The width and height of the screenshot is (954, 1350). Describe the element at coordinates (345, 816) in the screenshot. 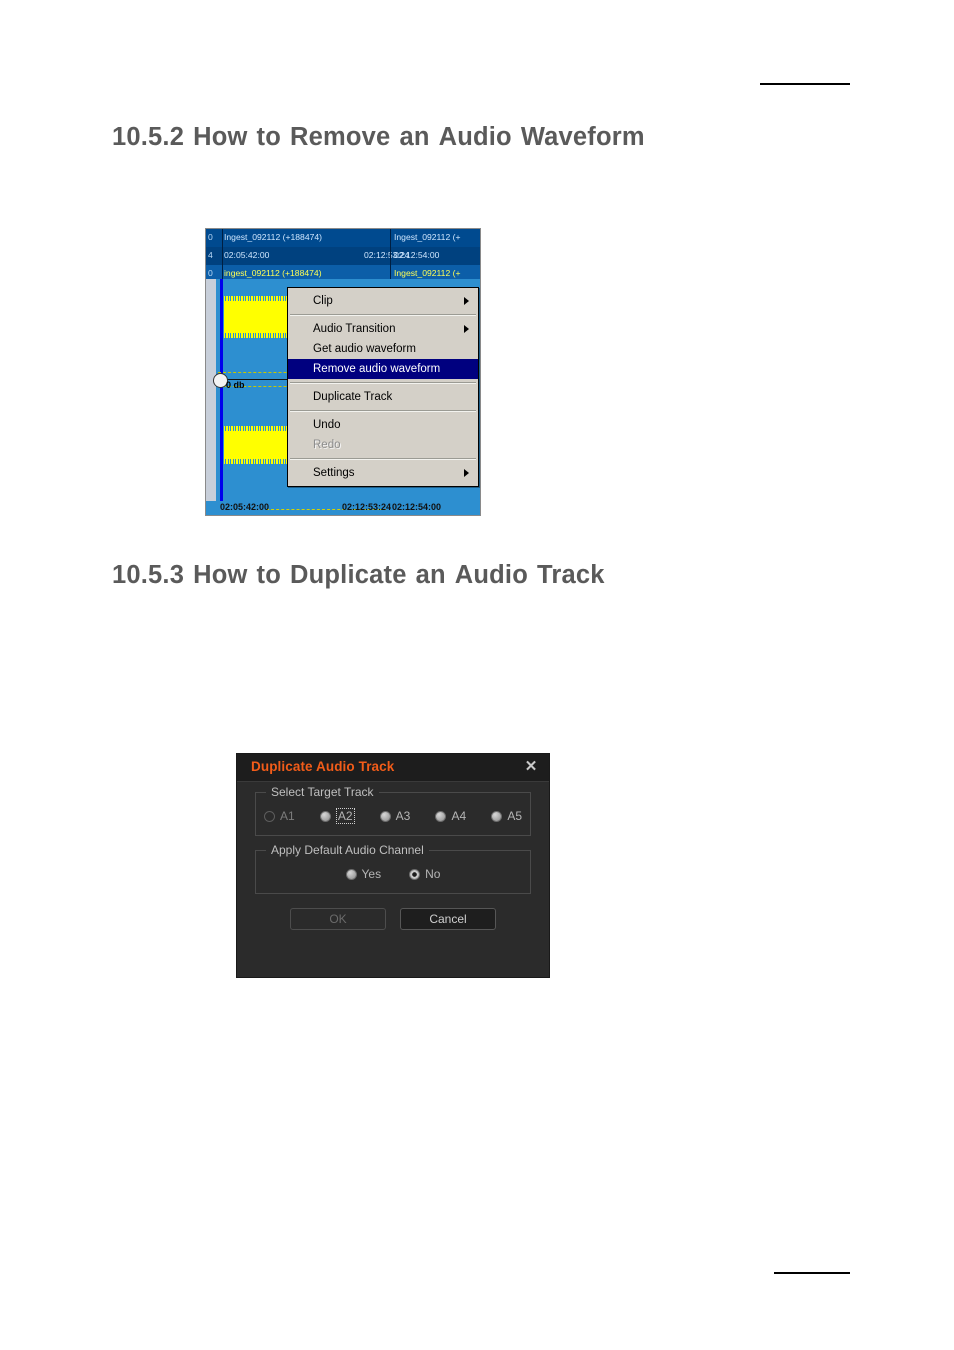

I see `radio-label: A2` at that location.